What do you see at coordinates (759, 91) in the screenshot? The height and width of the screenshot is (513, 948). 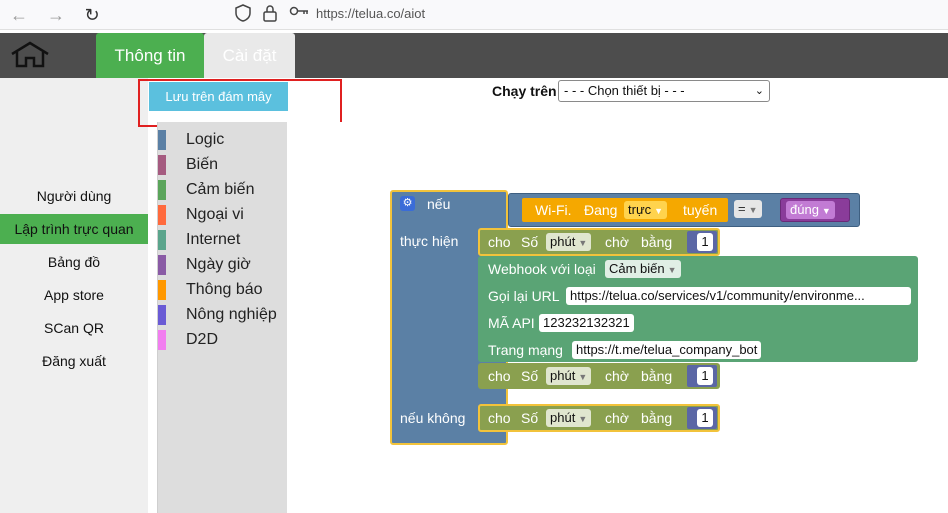 I see `chevron-down-icon: ⌄` at bounding box center [759, 91].